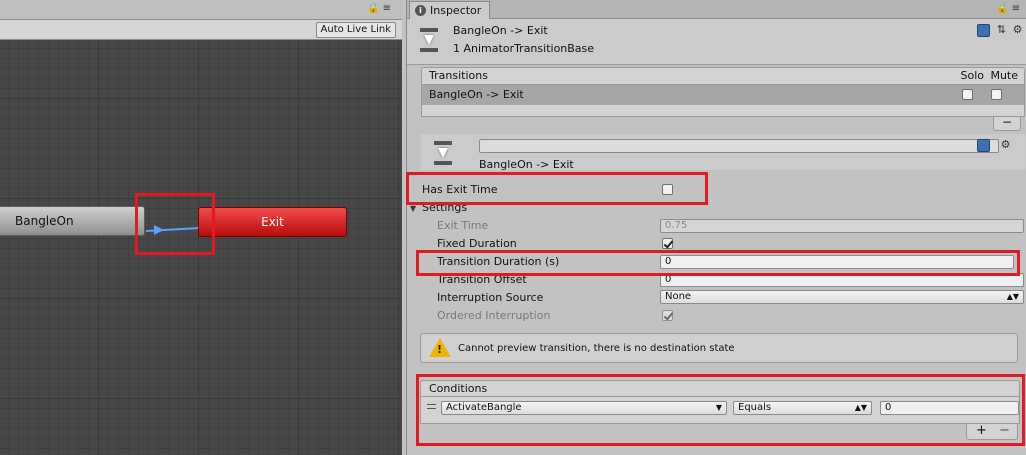 Image resolution: width=1026 pixels, height=455 pixels. Describe the element at coordinates (667, 243) in the screenshot. I see `fixed-duration-checkbox` at that location.